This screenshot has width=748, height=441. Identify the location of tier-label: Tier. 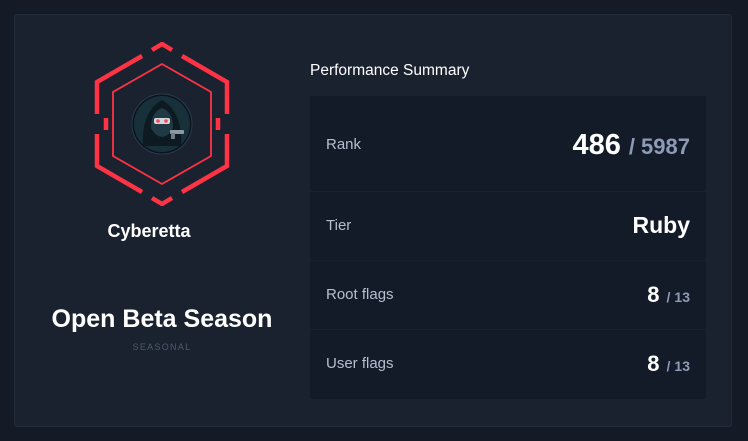
(339, 225).